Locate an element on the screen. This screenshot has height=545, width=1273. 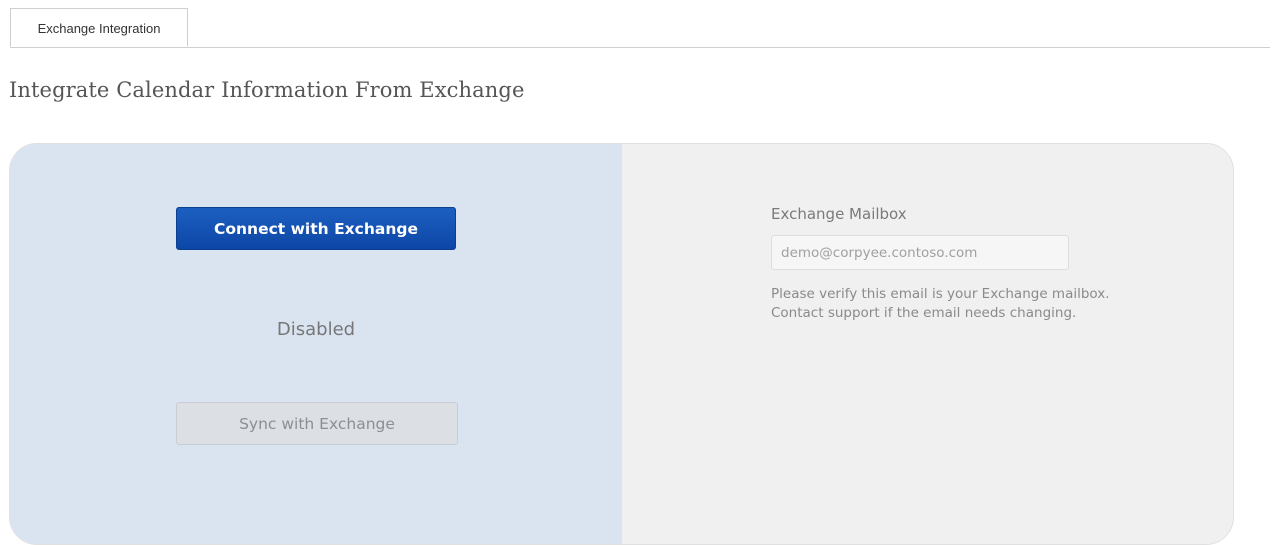
tab-exchange-integration: Exchange Integration is located at coordinates (99, 27).